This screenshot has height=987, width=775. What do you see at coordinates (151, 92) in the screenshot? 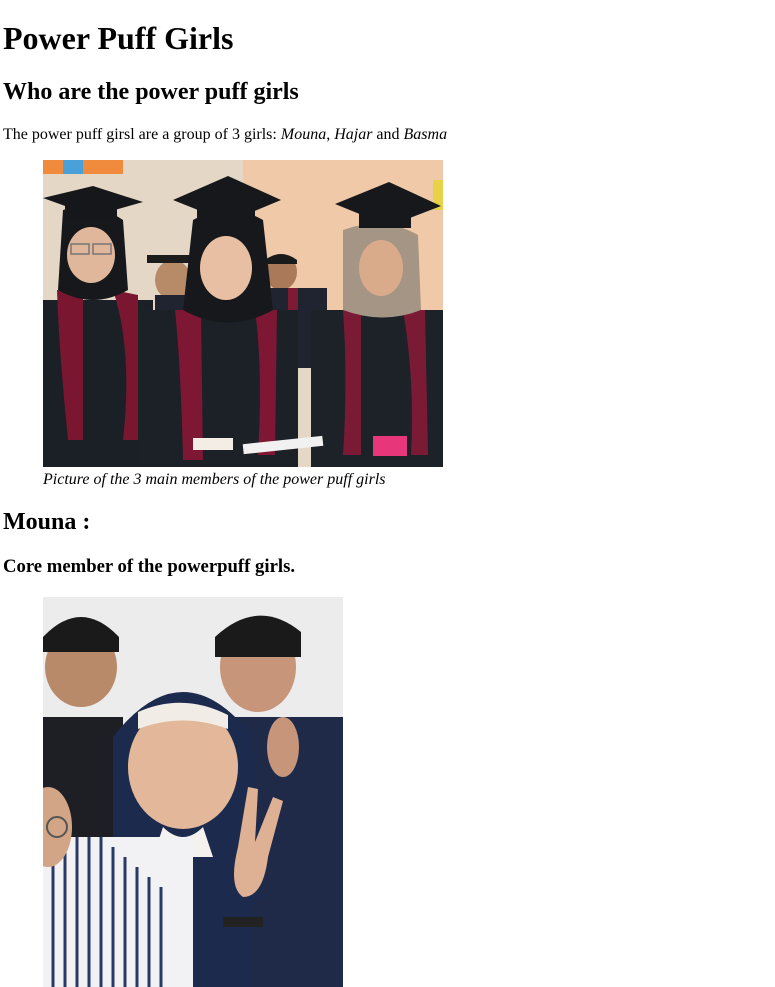
I see `intro-heading: Who are the power puff girls` at bounding box center [151, 92].